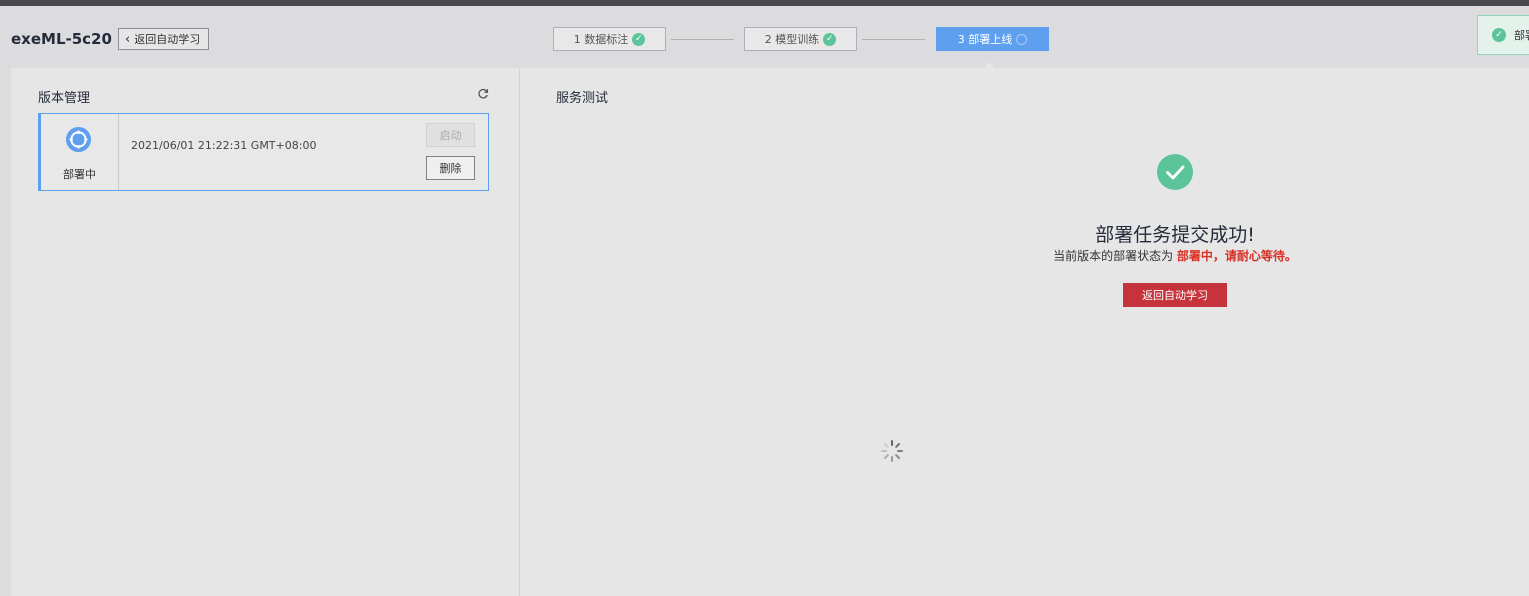 The image size is (1529, 596). I want to click on back-to-automl-button: ‹ 返回自动学习, so click(164, 39).